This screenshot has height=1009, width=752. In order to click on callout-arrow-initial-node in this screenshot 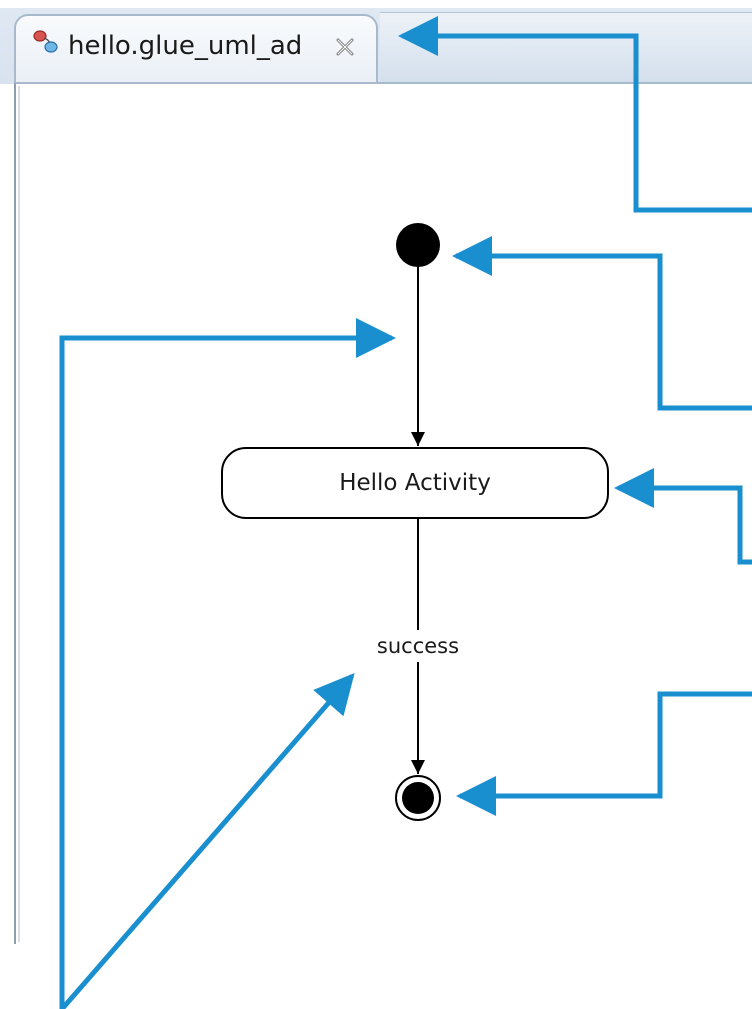, I will do `click(602, 323)`.